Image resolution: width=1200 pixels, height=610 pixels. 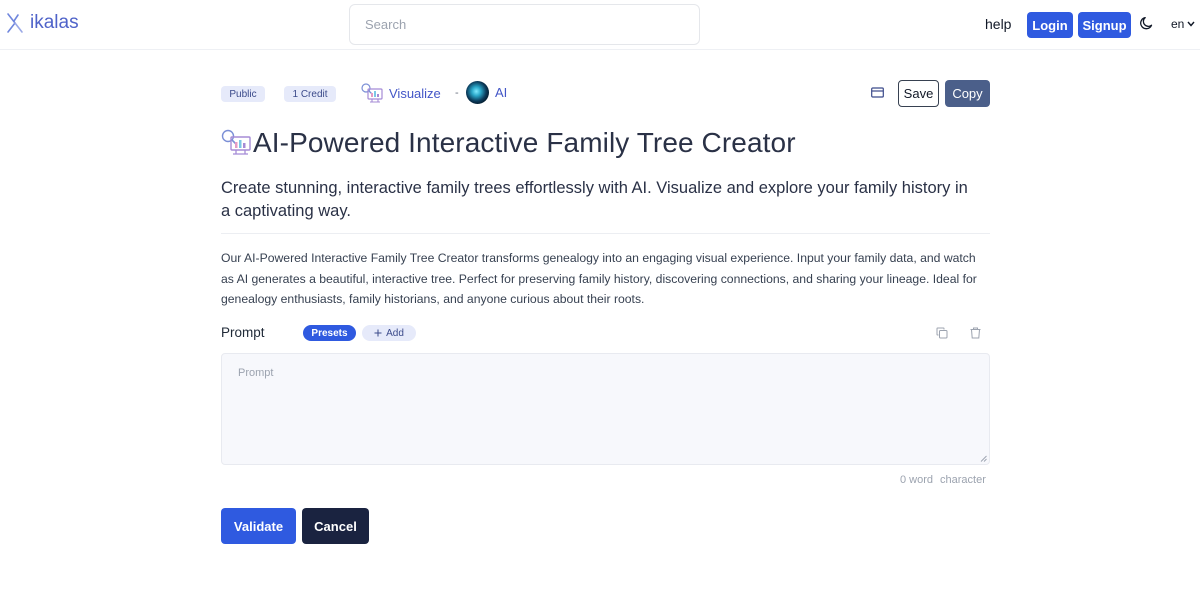 What do you see at coordinates (877, 92) in the screenshot?
I see `credit-card-icon` at bounding box center [877, 92].